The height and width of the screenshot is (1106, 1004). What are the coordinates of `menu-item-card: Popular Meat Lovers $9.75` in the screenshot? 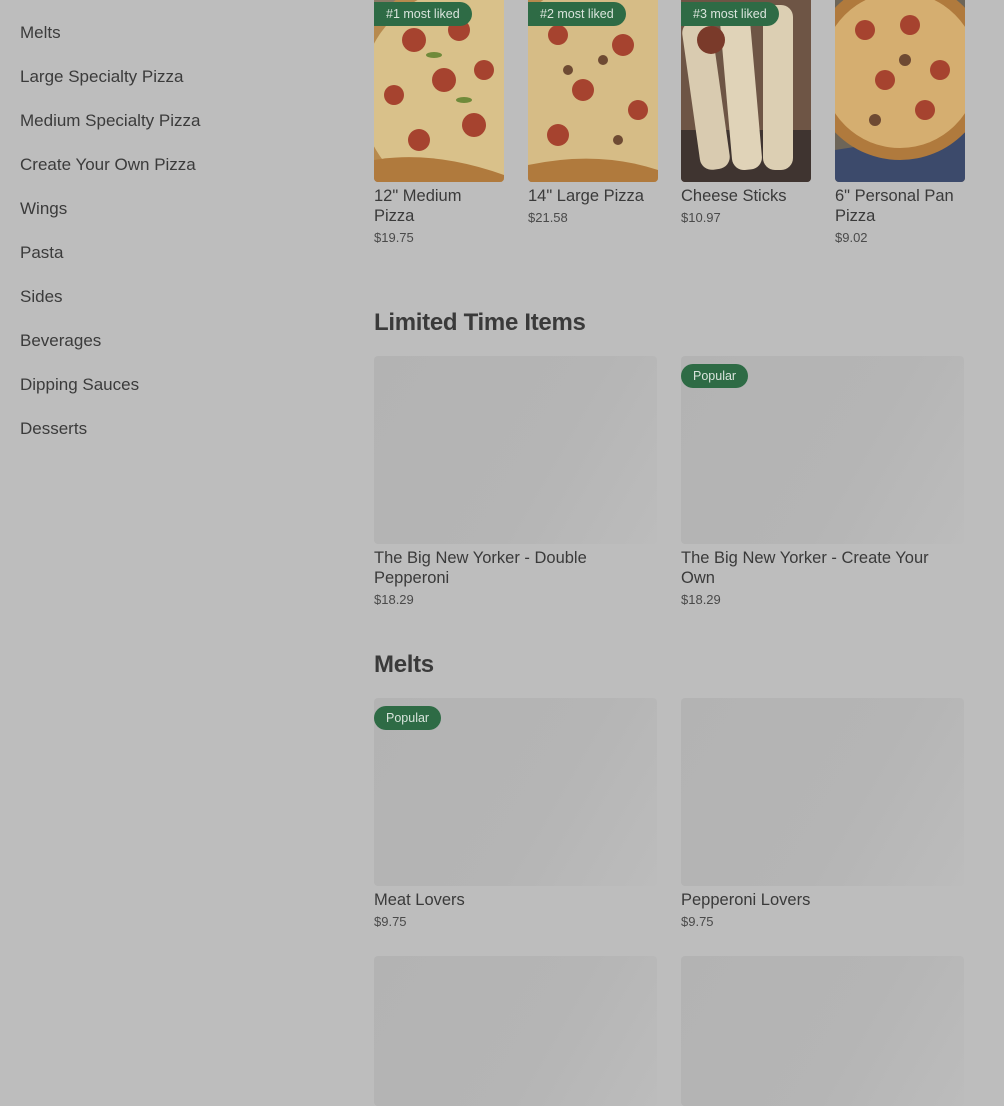 It's located at (515, 813).